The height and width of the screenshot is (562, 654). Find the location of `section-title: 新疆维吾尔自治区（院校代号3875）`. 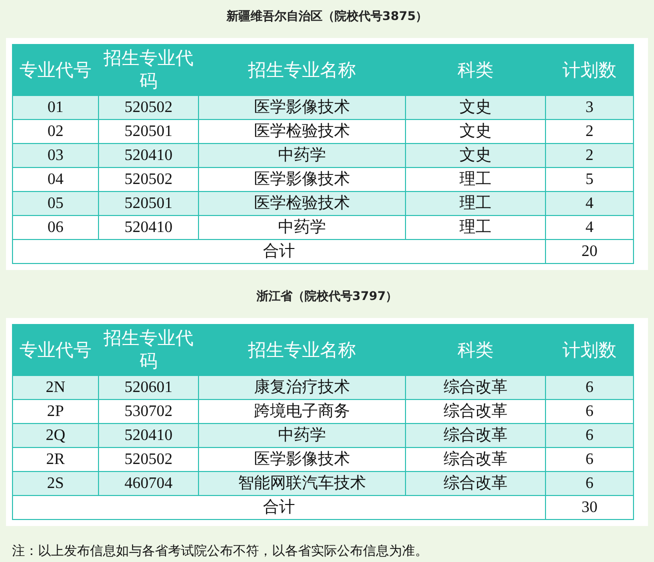

section-title: 新疆维吾尔自治区（院校代号3875） is located at coordinates (327, 16).